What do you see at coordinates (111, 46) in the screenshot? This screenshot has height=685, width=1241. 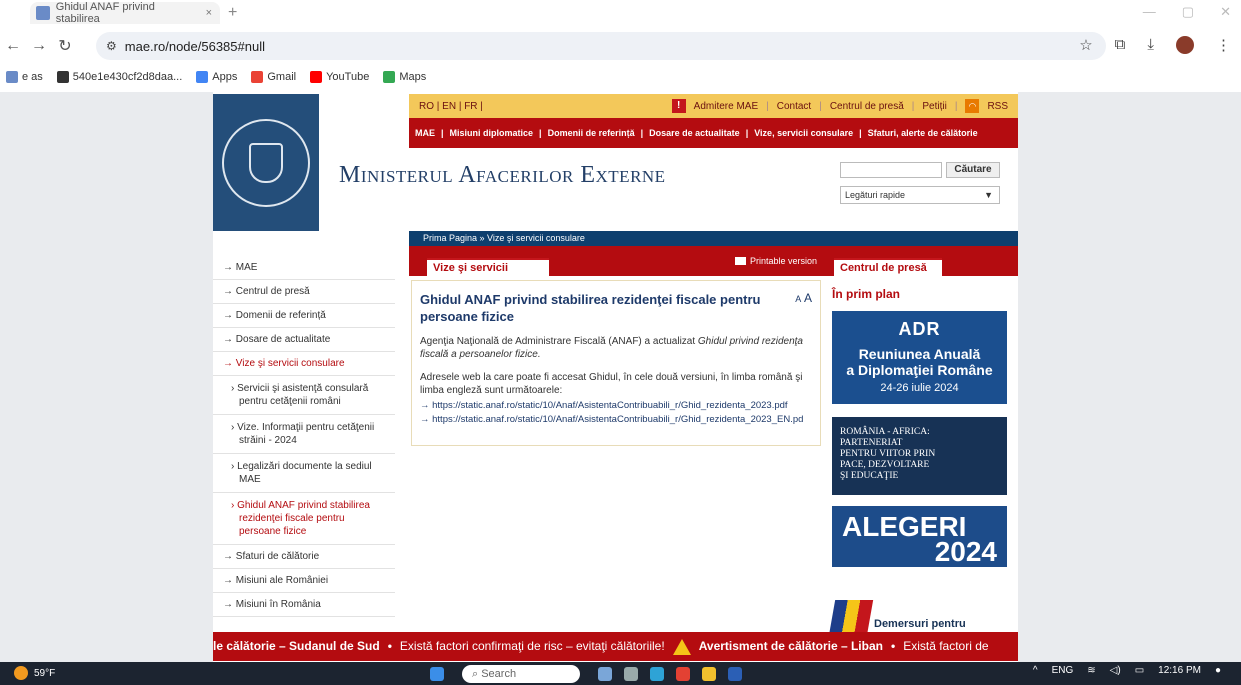 I see `site-info-icon: ⚙` at bounding box center [111, 46].